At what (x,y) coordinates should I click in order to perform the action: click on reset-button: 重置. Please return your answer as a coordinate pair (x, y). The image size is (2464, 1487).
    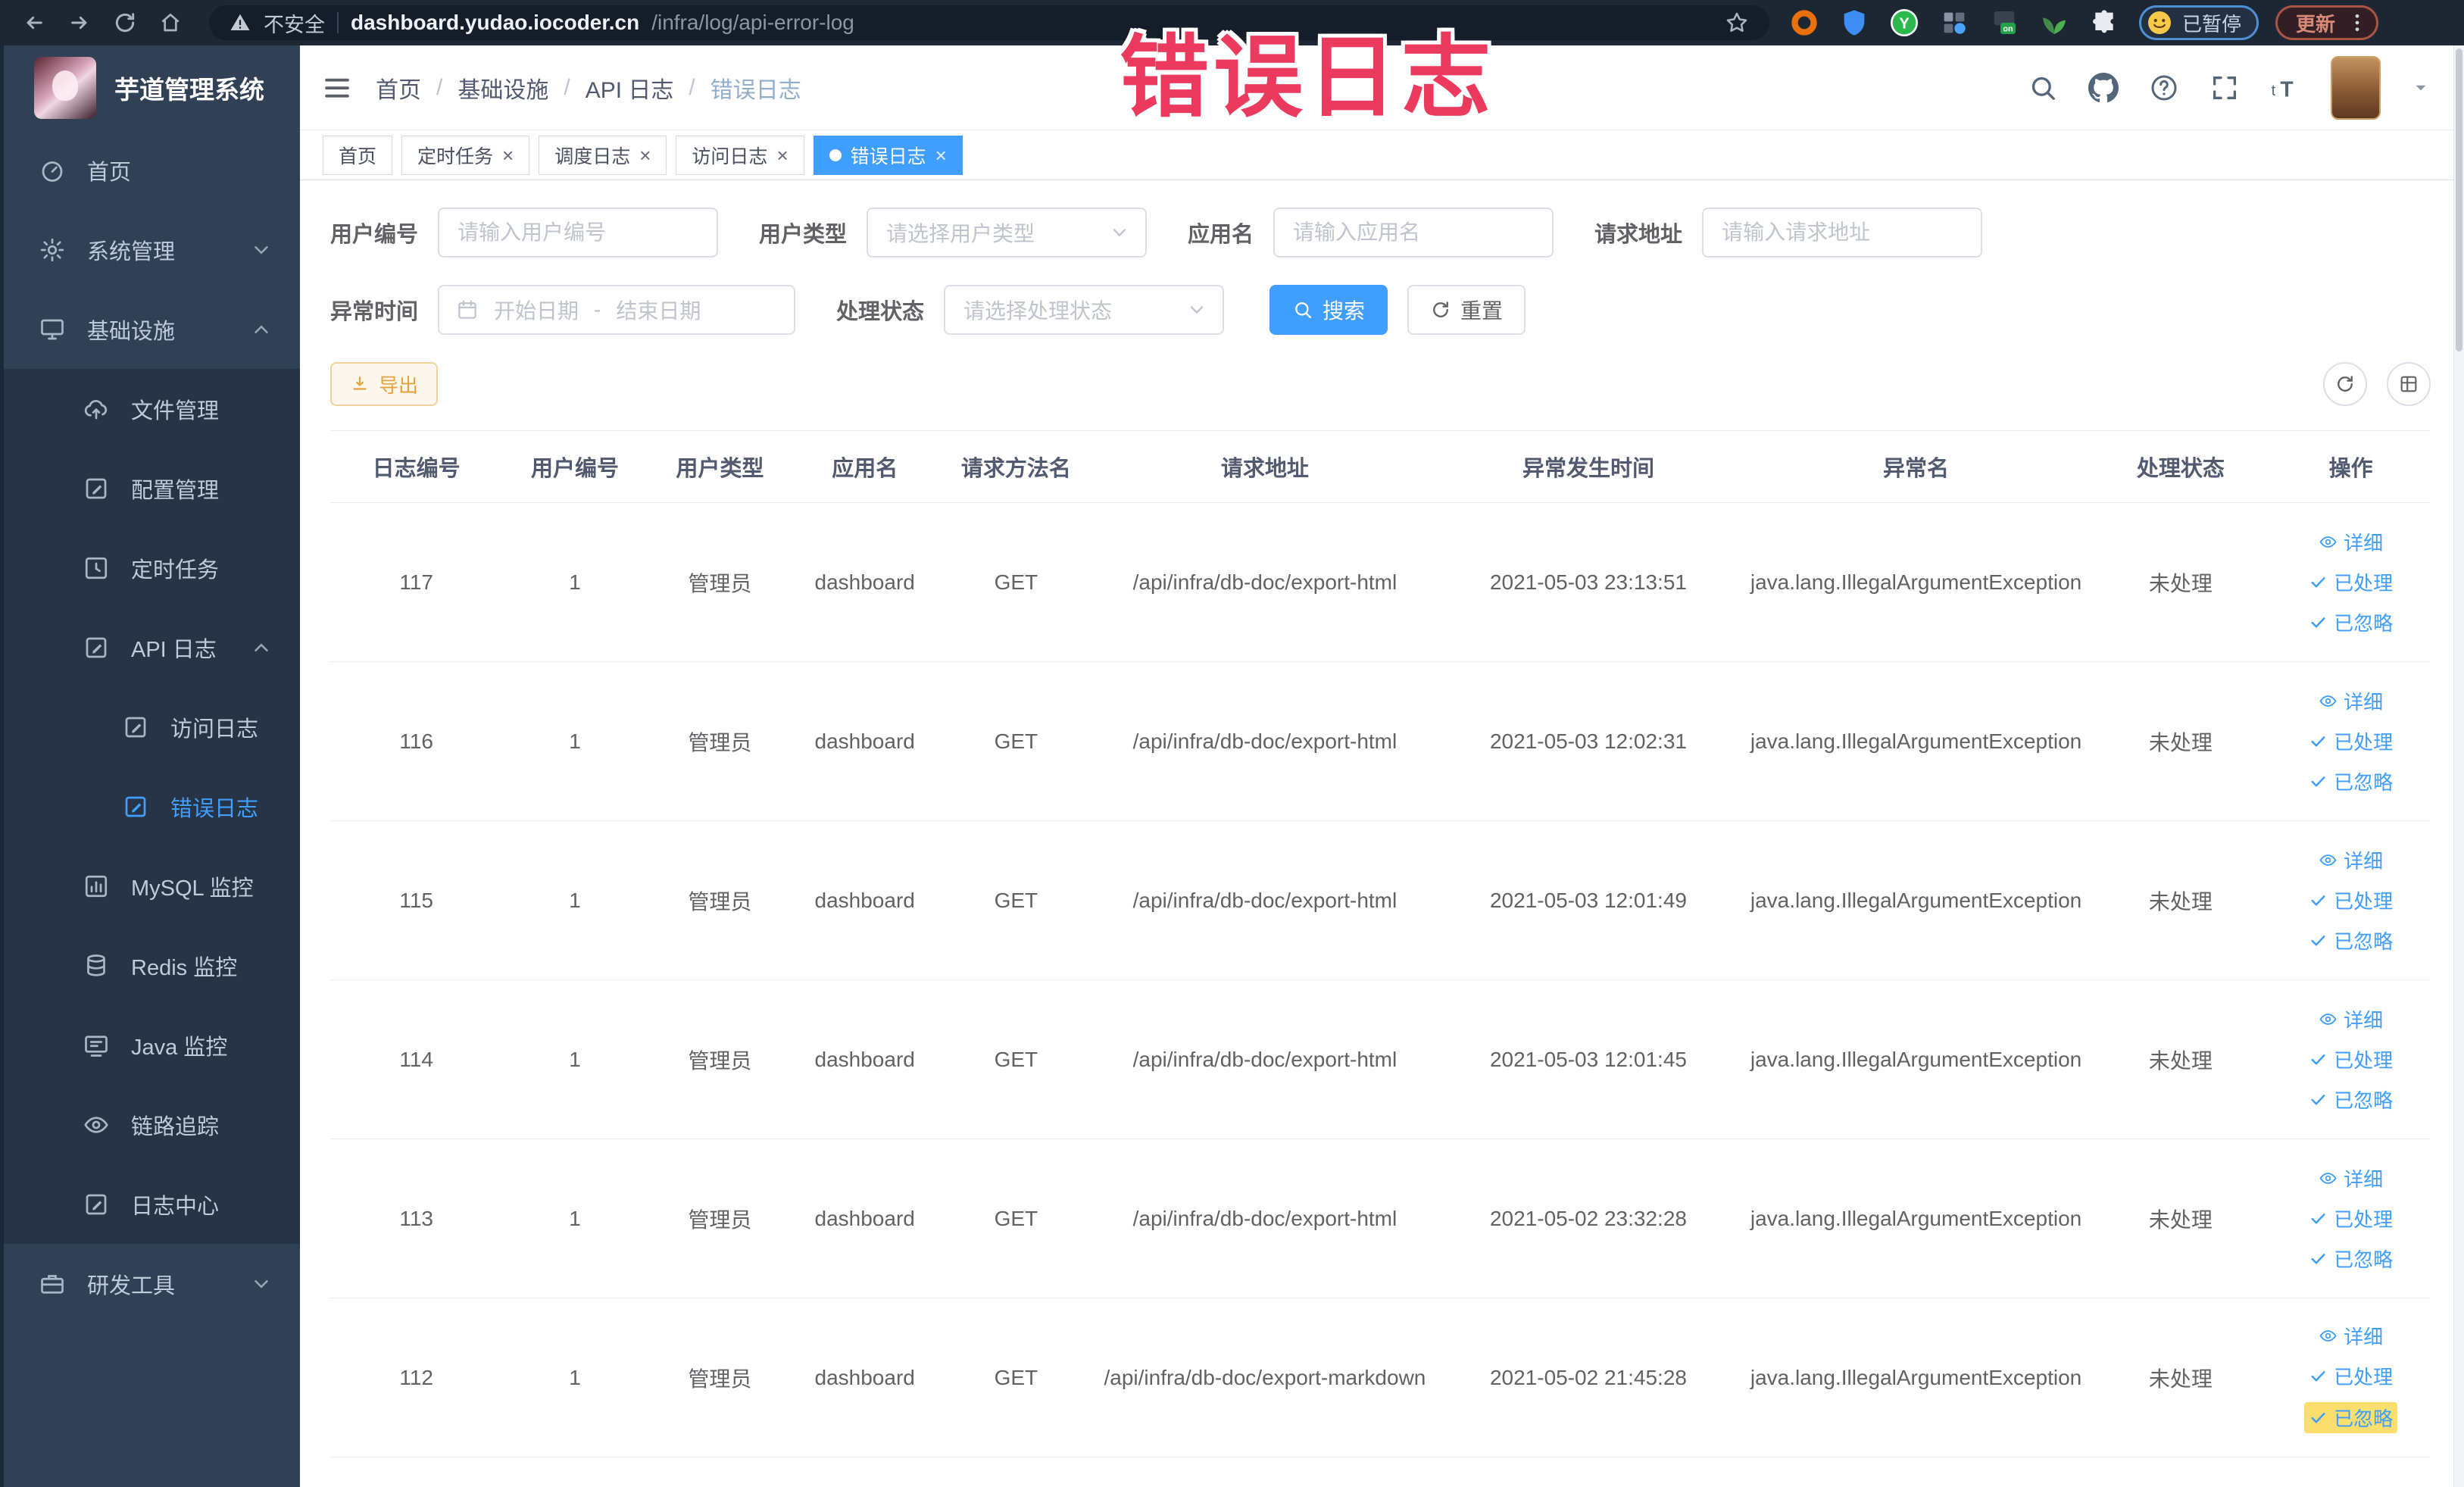
    Looking at the image, I should click on (1466, 310).